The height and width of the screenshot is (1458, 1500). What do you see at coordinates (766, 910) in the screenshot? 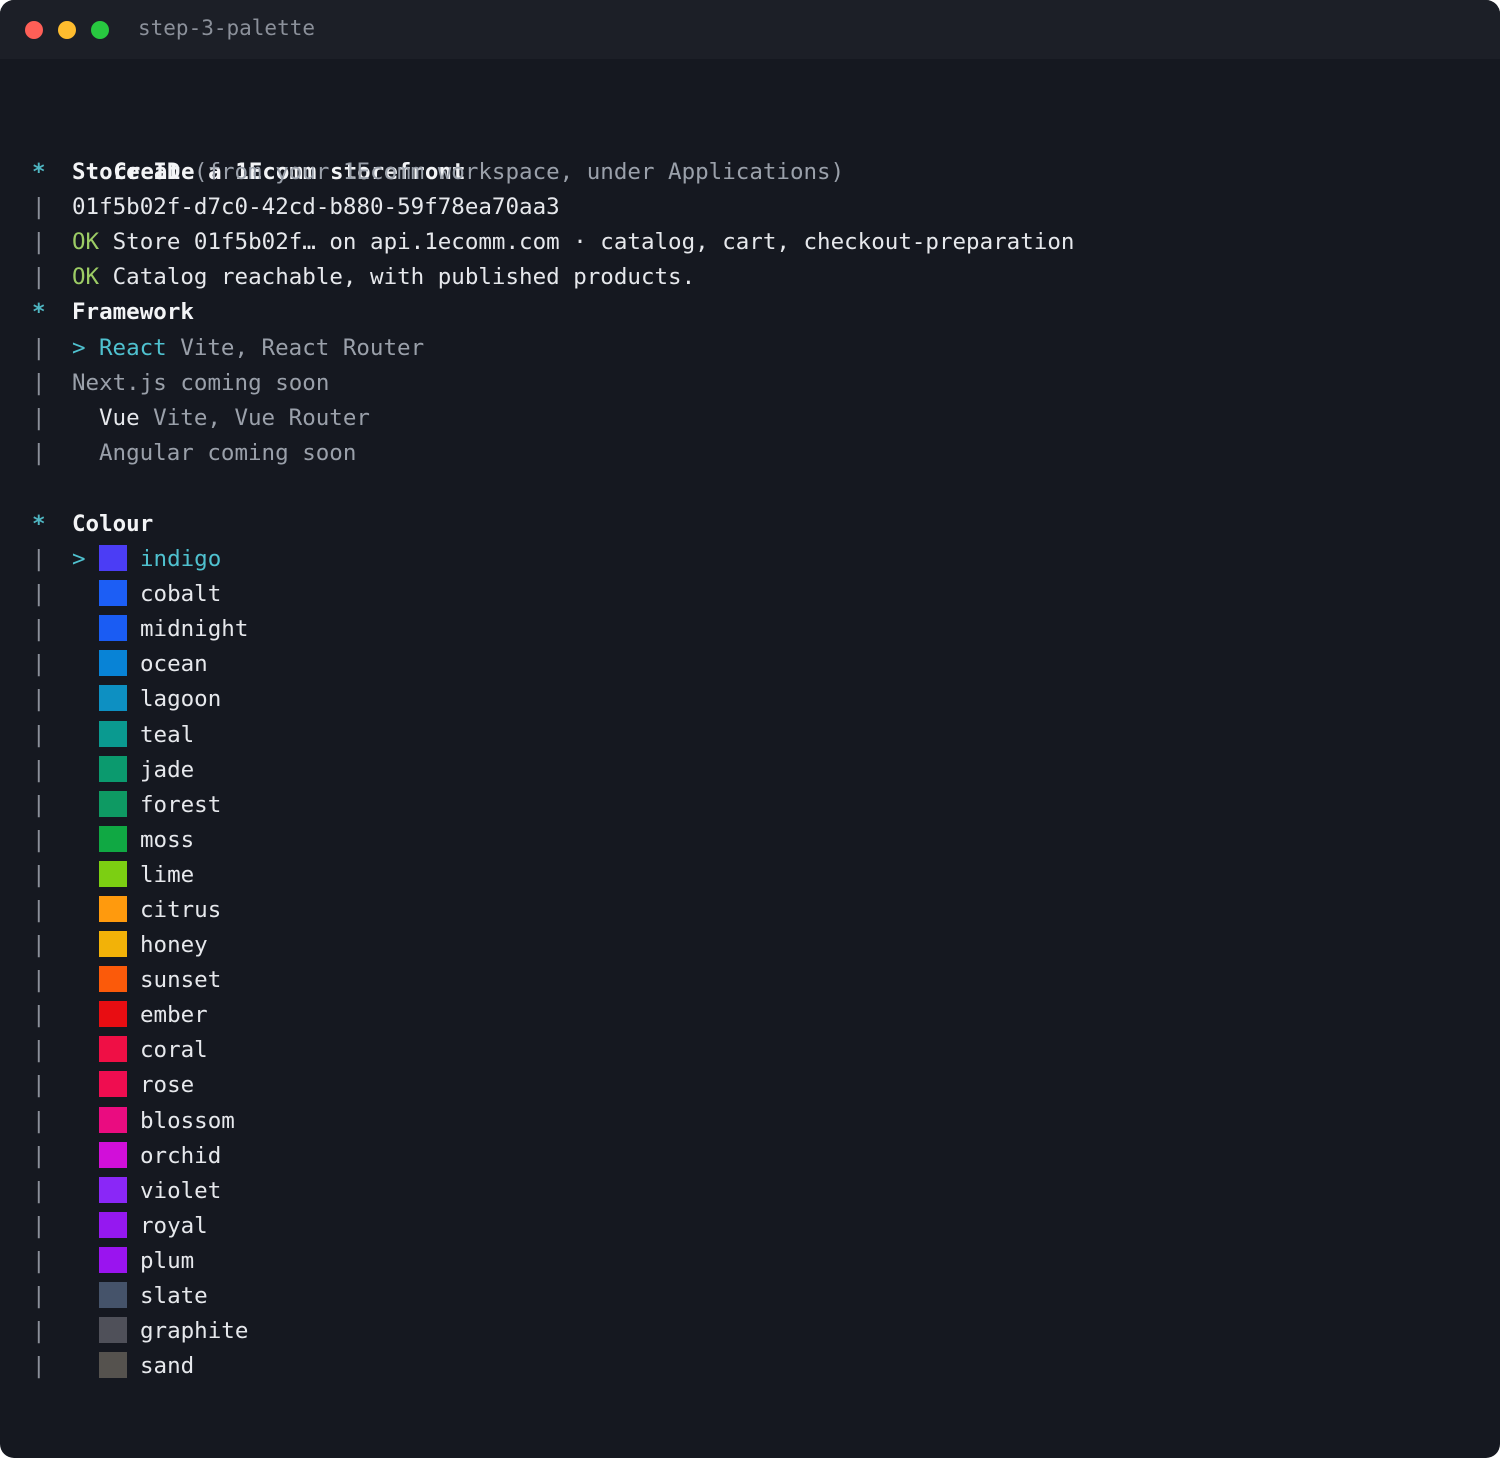
I see `colour-option-citrus: | citrus` at bounding box center [766, 910].